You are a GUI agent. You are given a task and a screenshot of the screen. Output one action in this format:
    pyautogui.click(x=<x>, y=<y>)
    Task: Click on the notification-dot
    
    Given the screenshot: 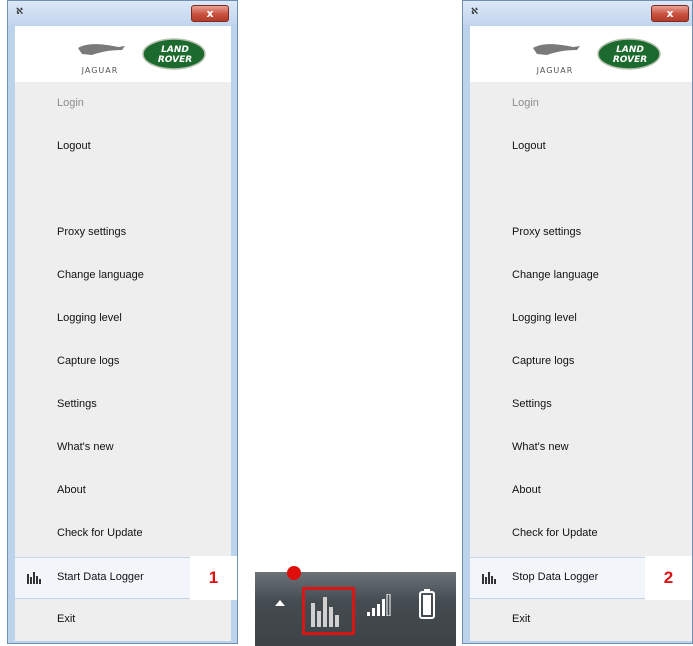 What is the action you would take?
    pyautogui.click(x=294, y=573)
    